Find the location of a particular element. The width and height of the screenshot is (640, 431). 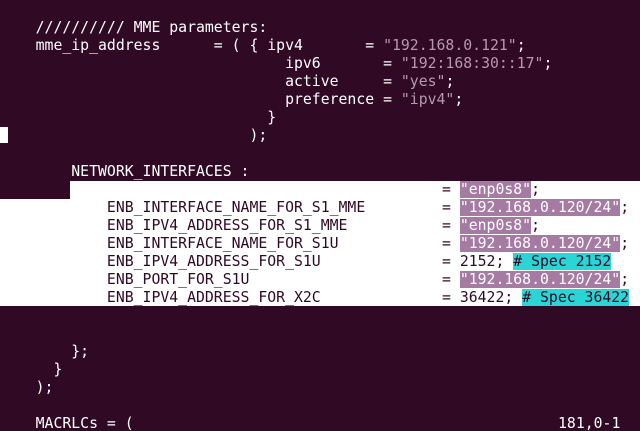

port-value: = 36422; is located at coordinates (482, 297).